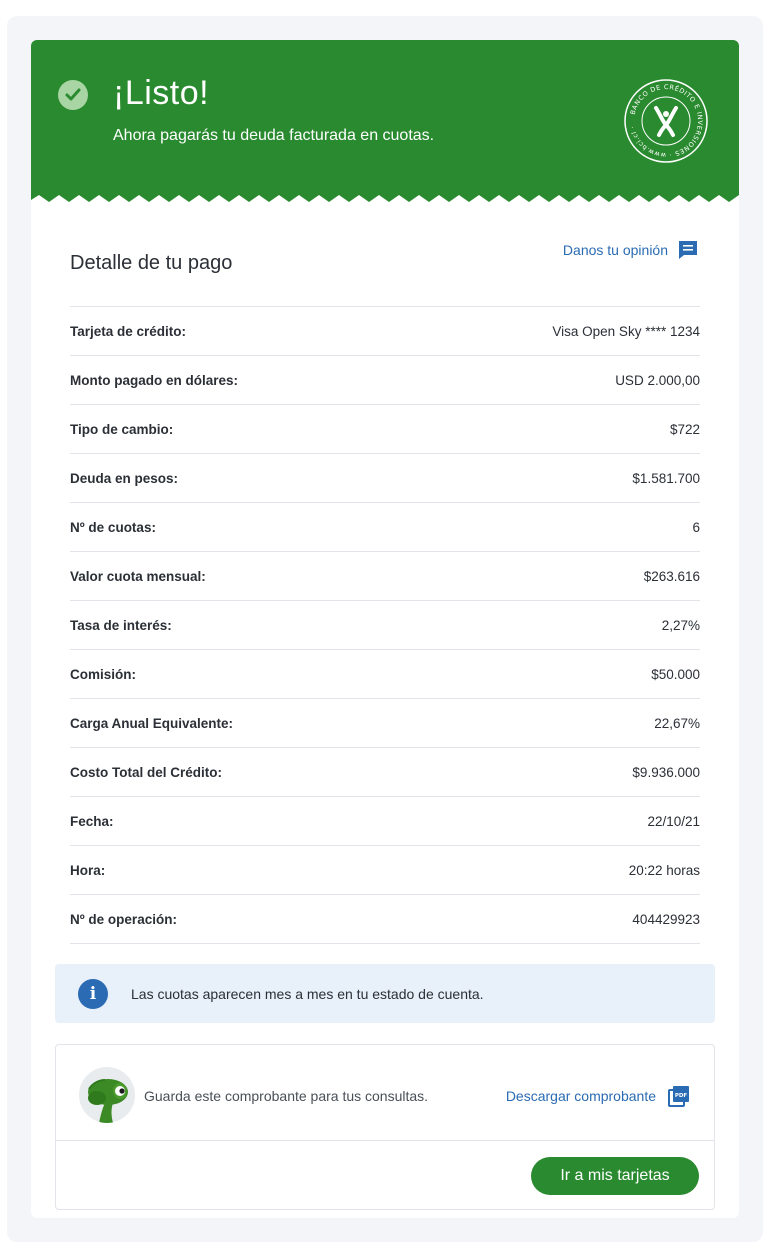 The image size is (774, 1244). I want to click on banner-title: ¡Listo!, so click(161, 93).